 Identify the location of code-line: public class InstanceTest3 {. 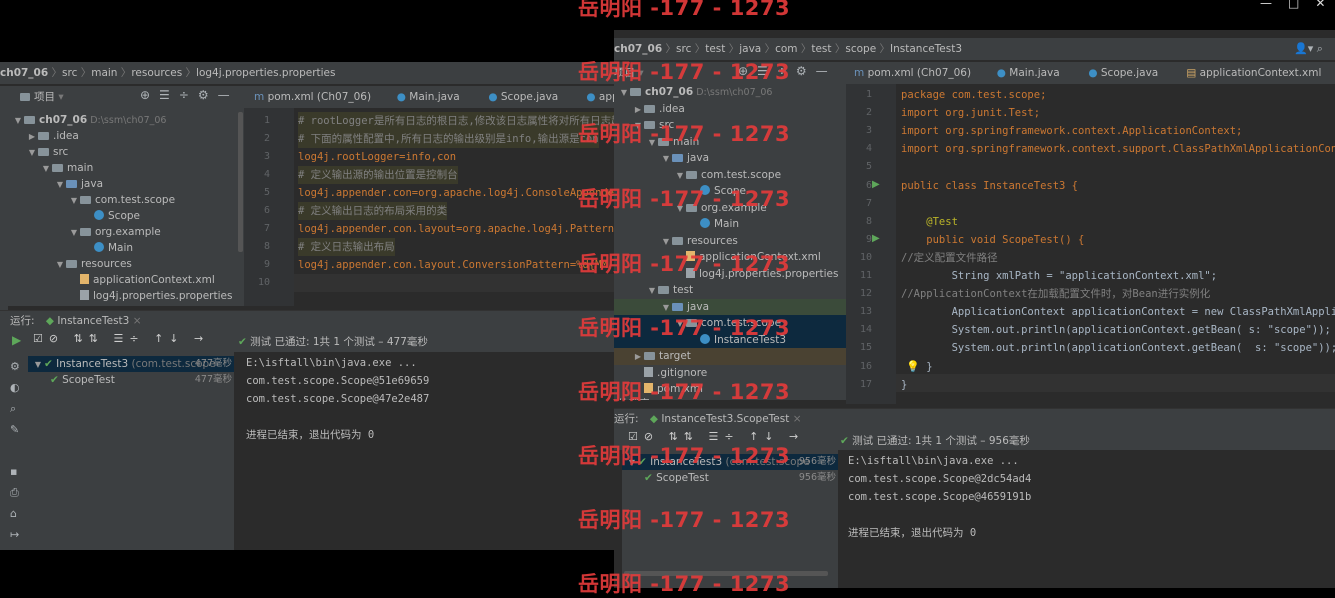
(989, 186).